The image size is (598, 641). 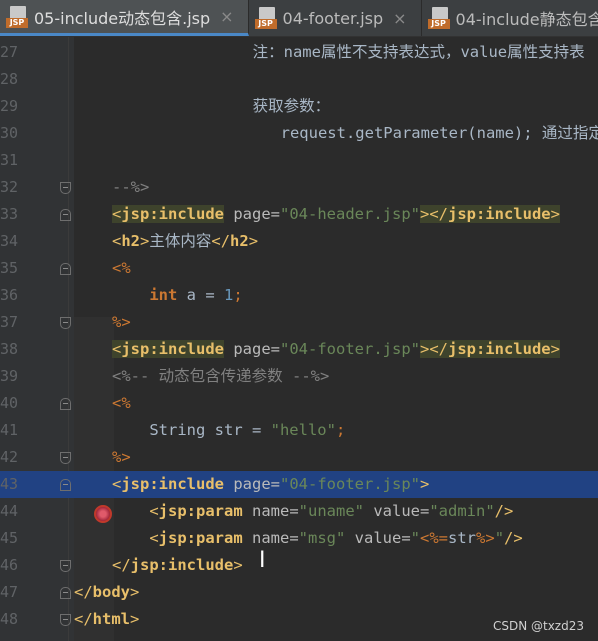 What do you see at coordinates (378, 538) in the screenshot?
I see `code-token: value=` at bounding box center [378, 538].